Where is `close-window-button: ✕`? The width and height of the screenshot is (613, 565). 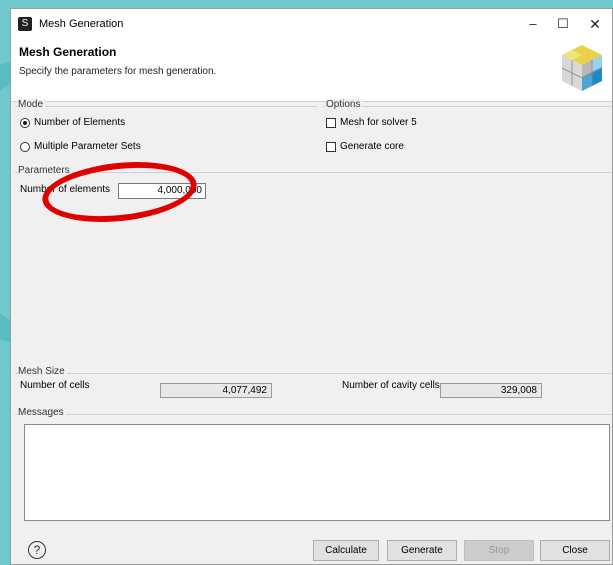
close-window-button: ✕ is located at coordinates (595, 24).